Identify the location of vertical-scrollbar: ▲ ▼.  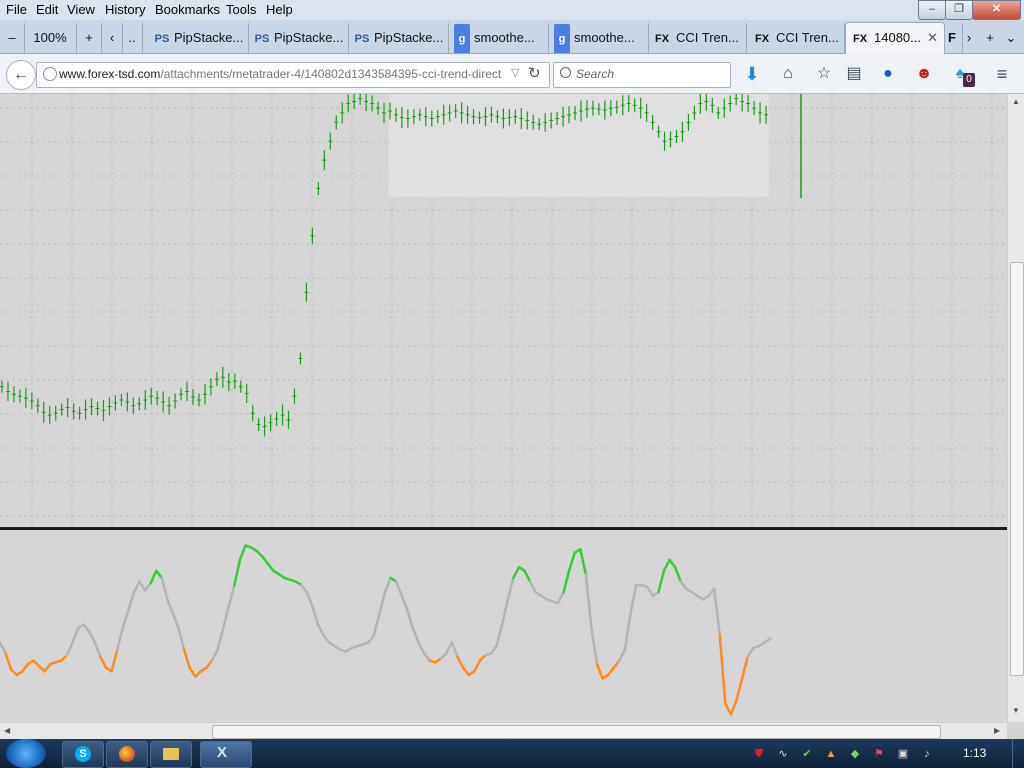
(1015, 408).